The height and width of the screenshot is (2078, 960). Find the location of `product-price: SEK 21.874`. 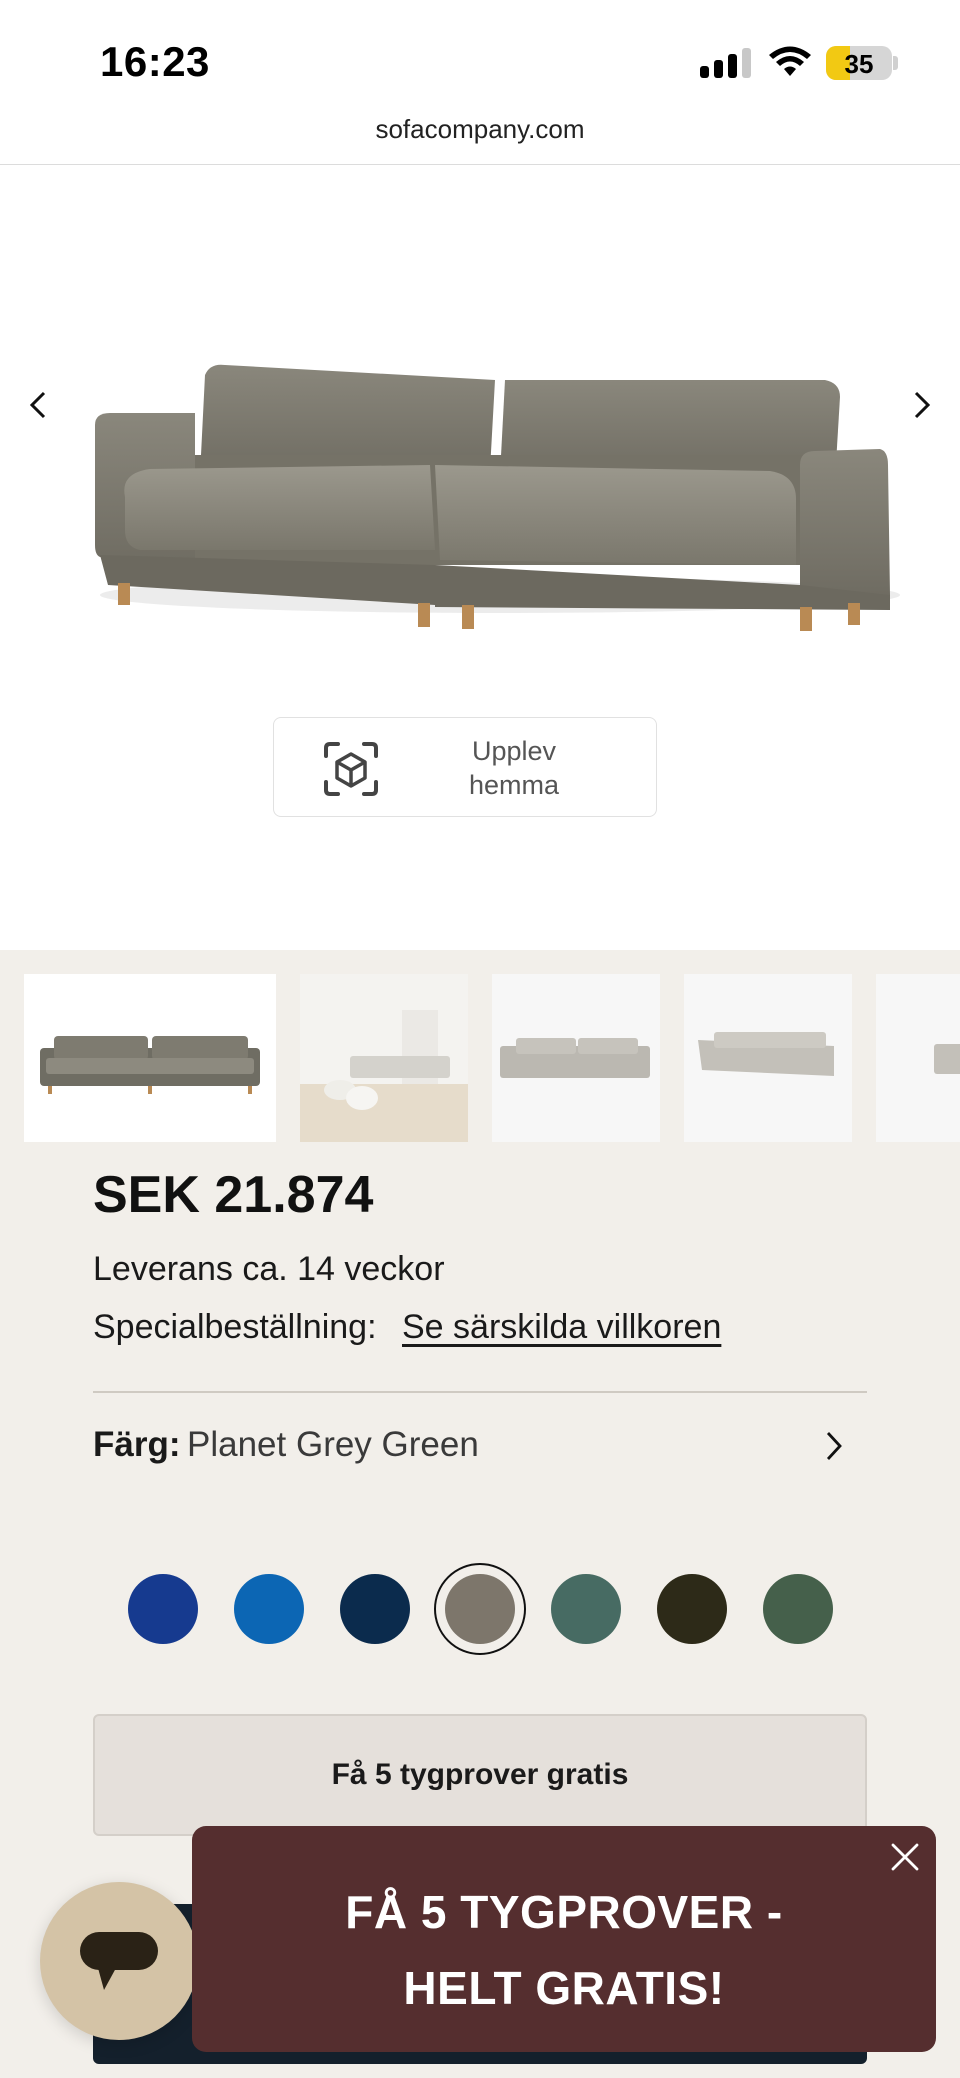

product-price: SEK 21.874 is located at coordinates (233, 1195).